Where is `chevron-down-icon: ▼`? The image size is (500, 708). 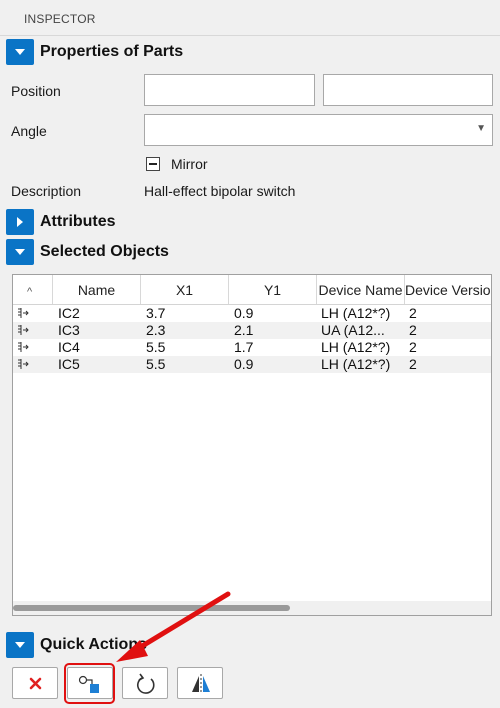 chevron-down-icon: ▼ is located at coordinates (481, 128).